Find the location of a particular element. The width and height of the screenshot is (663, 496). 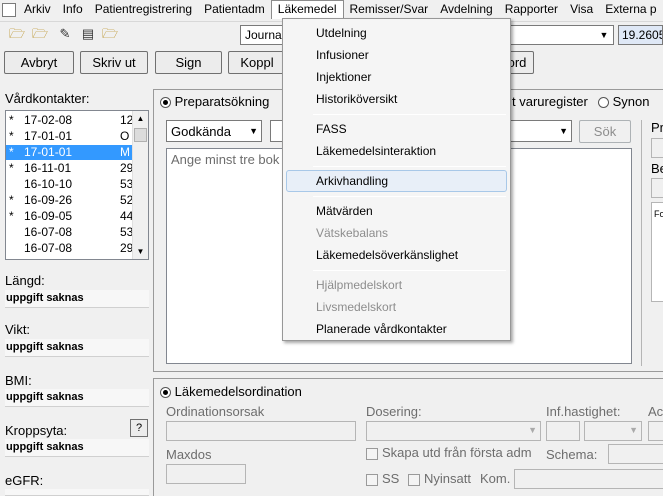

godkanda-combo: Godkända ▼ is located at coordinates (214, 131).